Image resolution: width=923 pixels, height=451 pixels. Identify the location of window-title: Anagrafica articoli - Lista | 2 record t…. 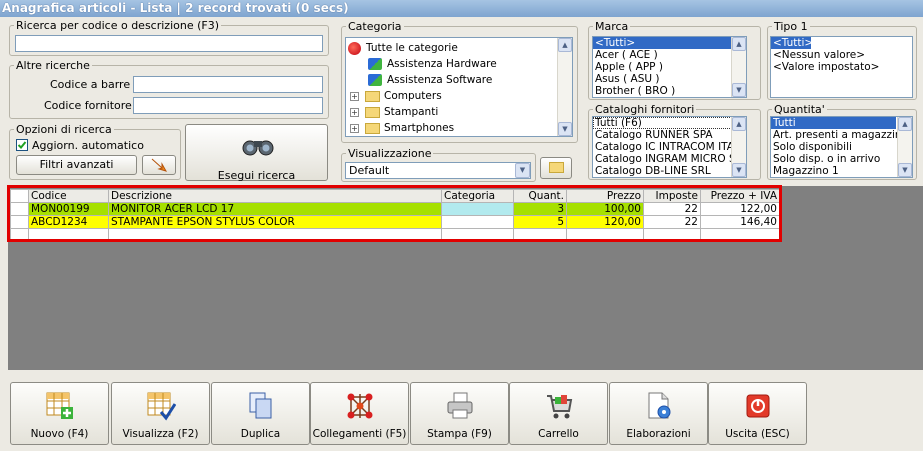
(461, 8).